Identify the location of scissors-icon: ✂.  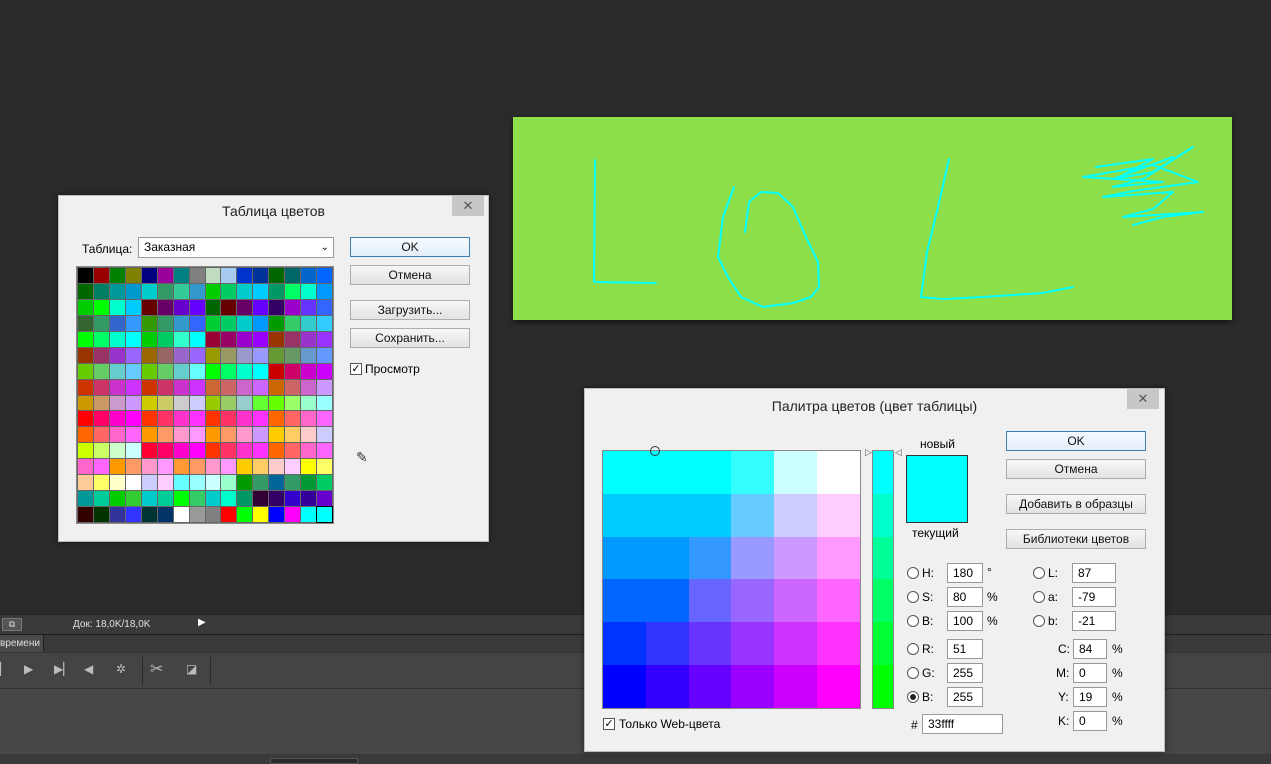
(156, 669).